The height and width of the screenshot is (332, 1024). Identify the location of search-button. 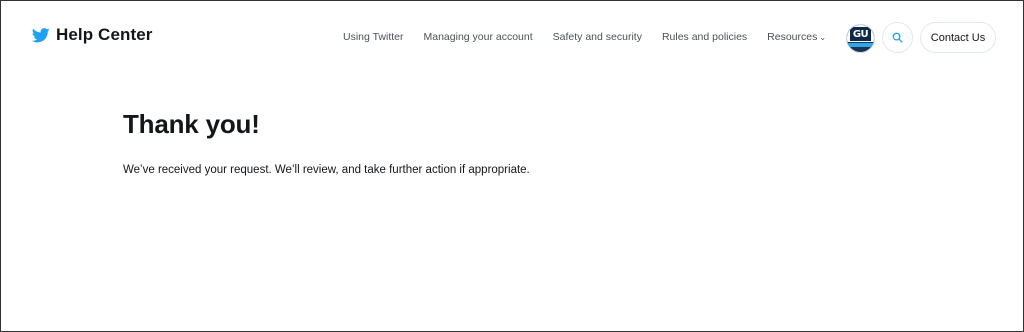
(897, 37).